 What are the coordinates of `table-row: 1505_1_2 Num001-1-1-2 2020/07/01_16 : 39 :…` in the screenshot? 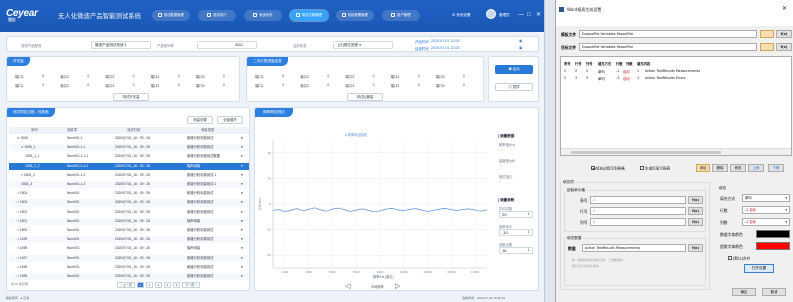 It's located at (129, 166).